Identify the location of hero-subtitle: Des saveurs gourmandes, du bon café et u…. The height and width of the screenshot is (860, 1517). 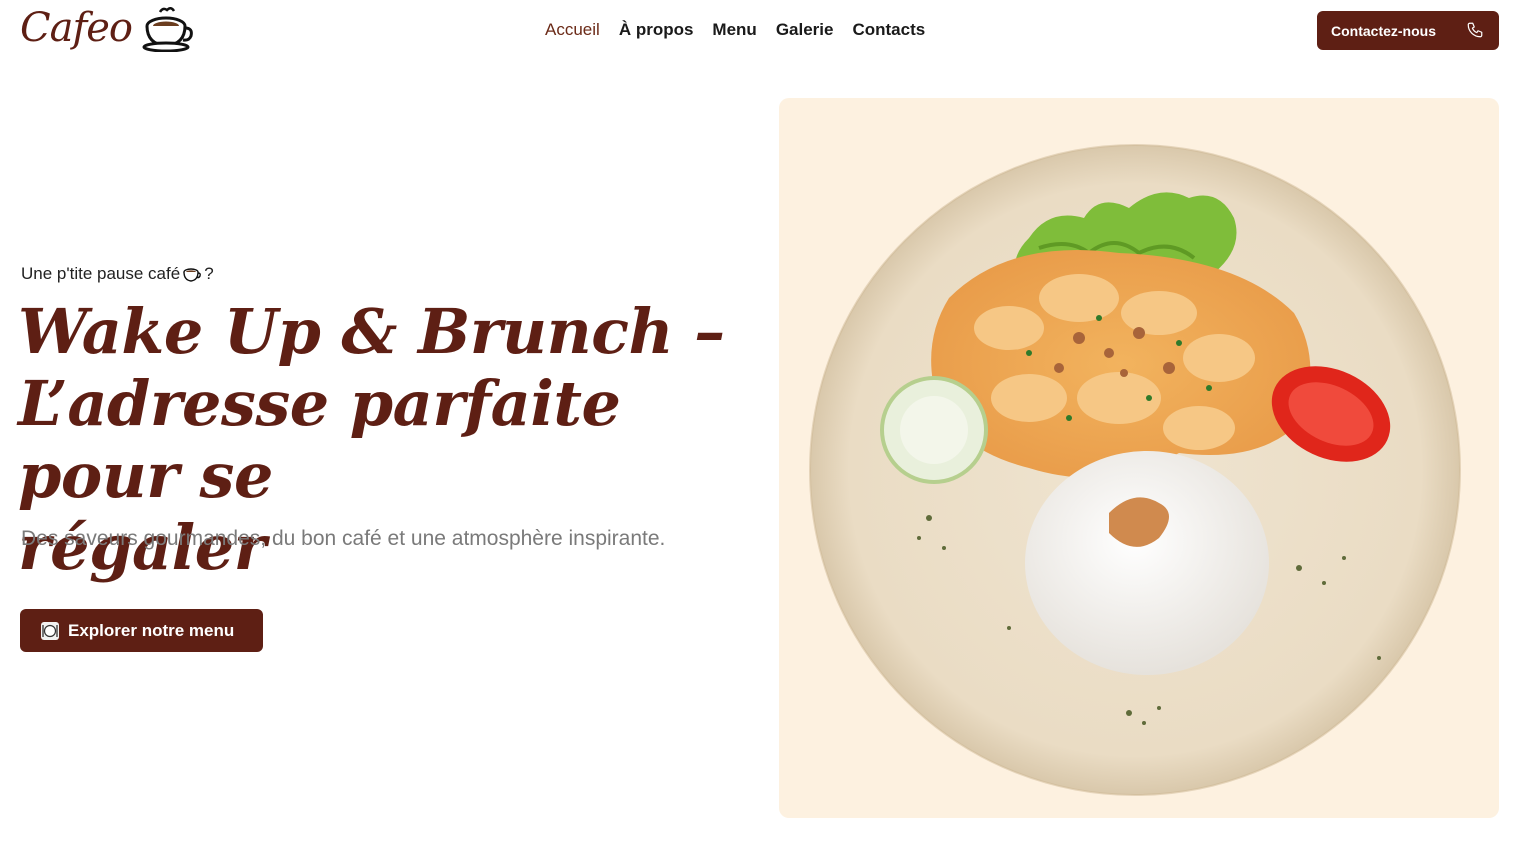
(343, 538).